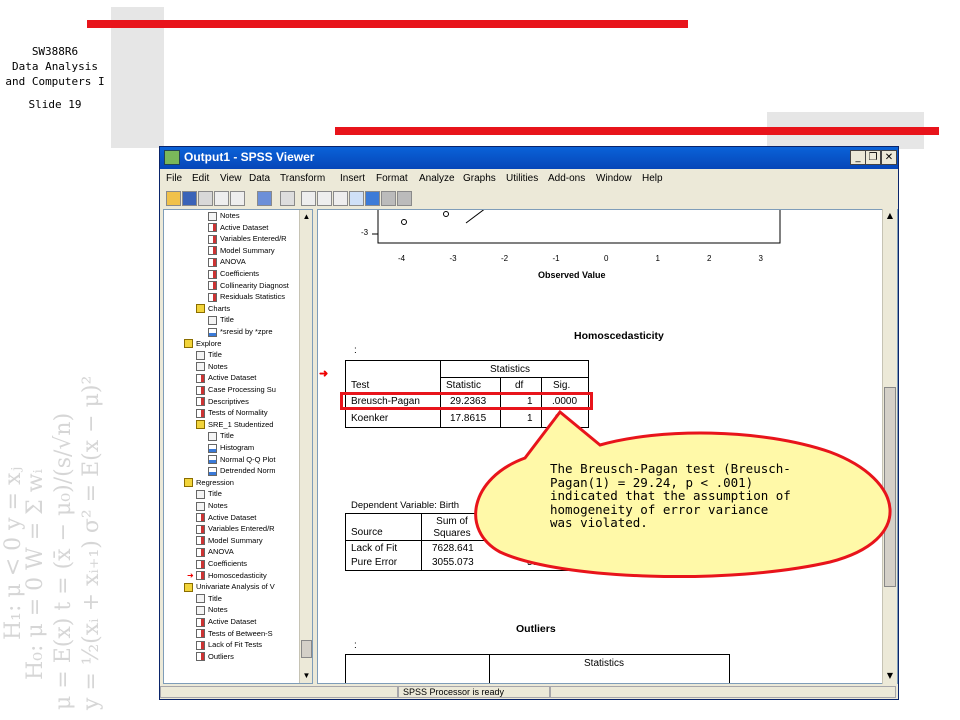  I want to click on scroll-thumb, so click(306, 649).